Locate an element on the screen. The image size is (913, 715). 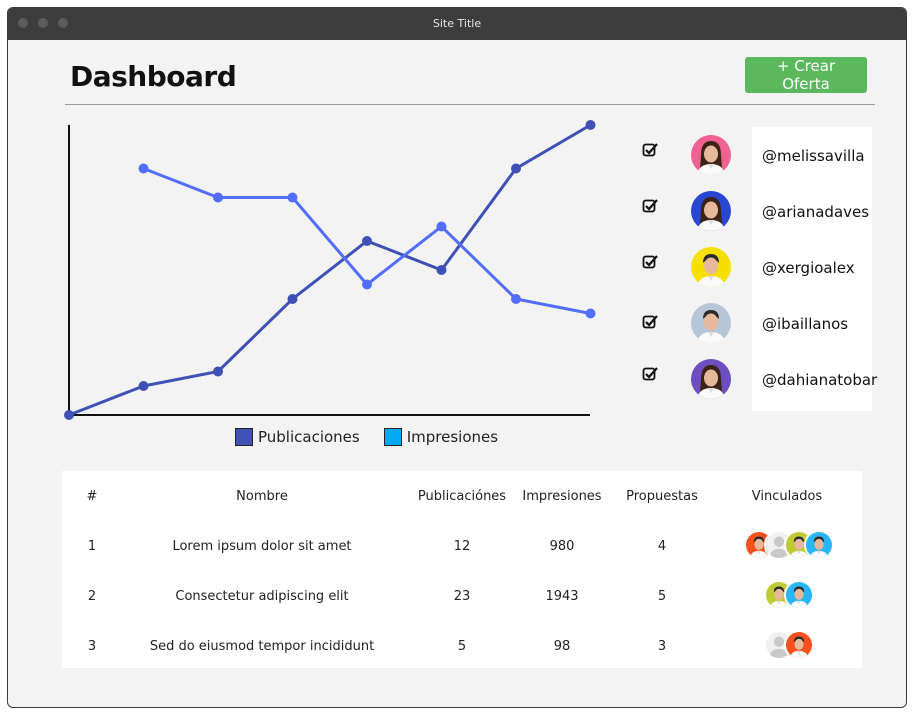
table-cell-propuestas: 4 is located at coordinates (662, 546).